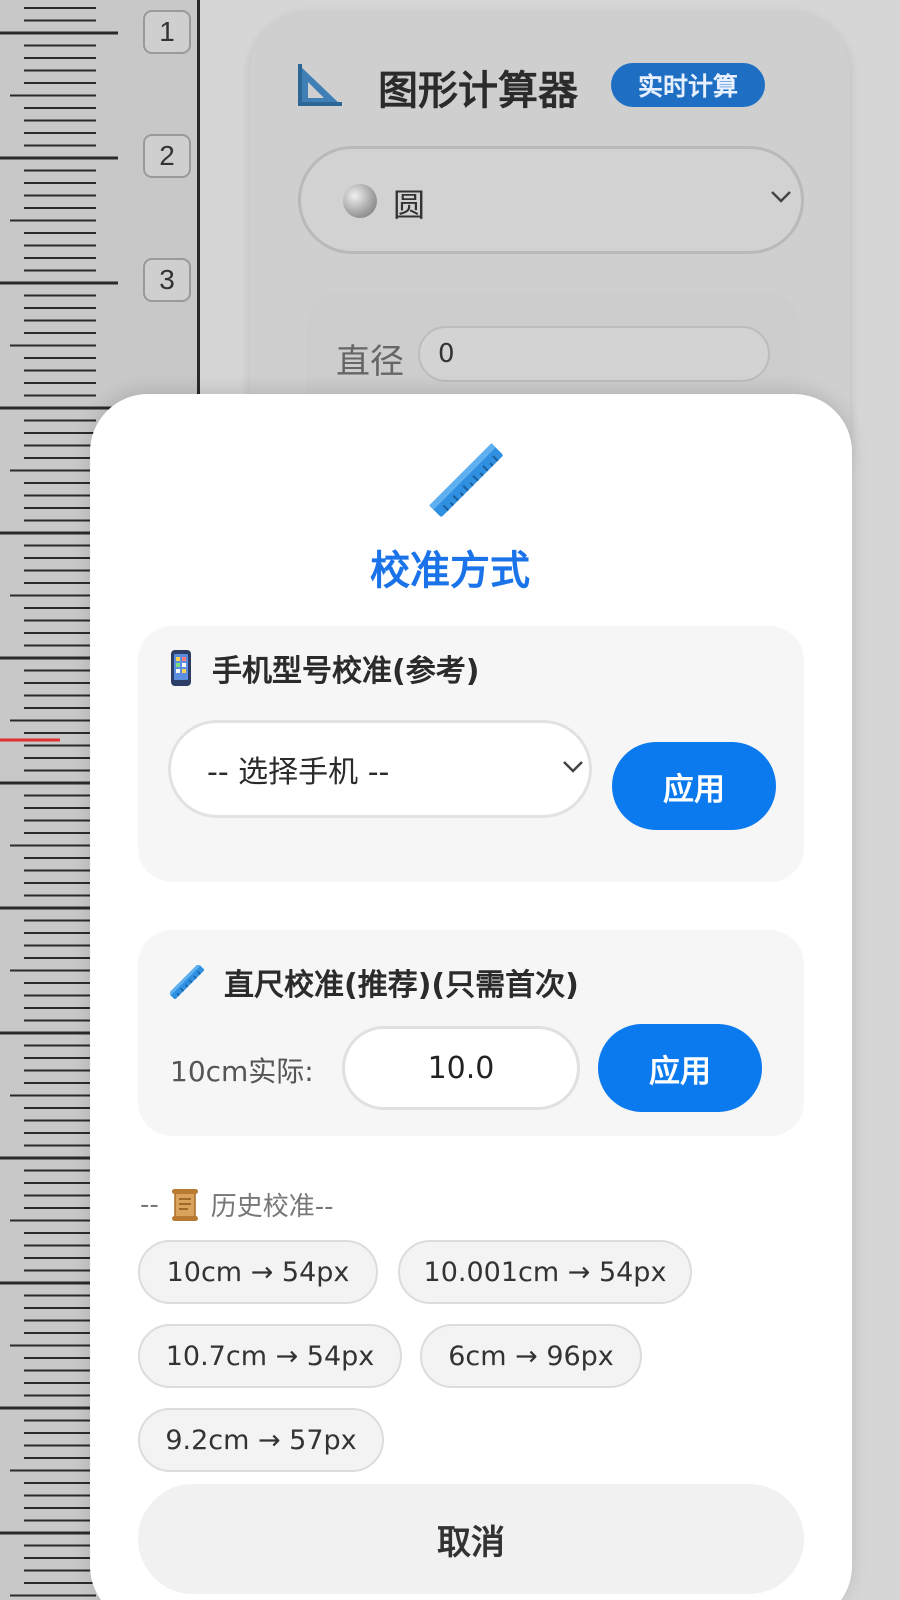 This screenshot has height=1600, width=900. I want to click on ruler-section-title: 直尺校准(推荐)(只需首次), so click(401, 985).